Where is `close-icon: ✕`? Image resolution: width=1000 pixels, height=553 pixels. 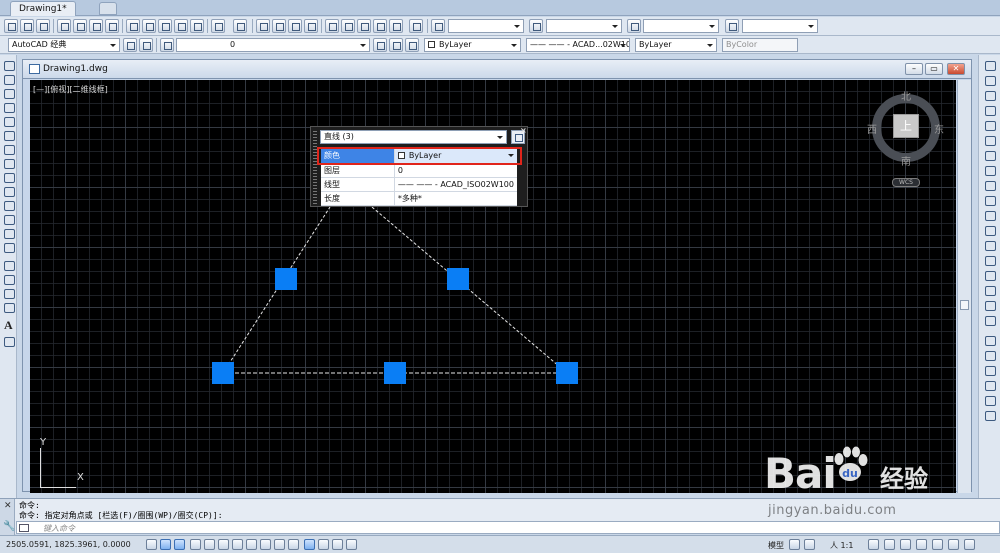 close-icon: ✕ is located at coordinates (8, 506).